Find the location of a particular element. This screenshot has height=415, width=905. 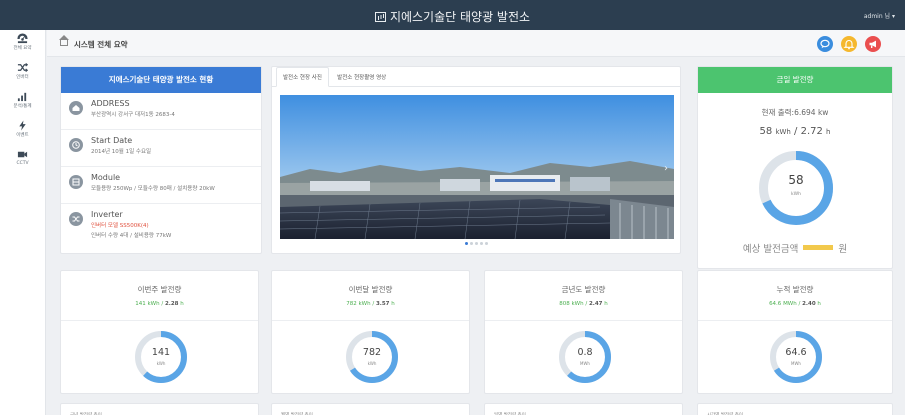

stat-card-year: 금년도 발전량 808 kWh / 2.47 h 0.8 MWh is located at coordinates (583, 332).